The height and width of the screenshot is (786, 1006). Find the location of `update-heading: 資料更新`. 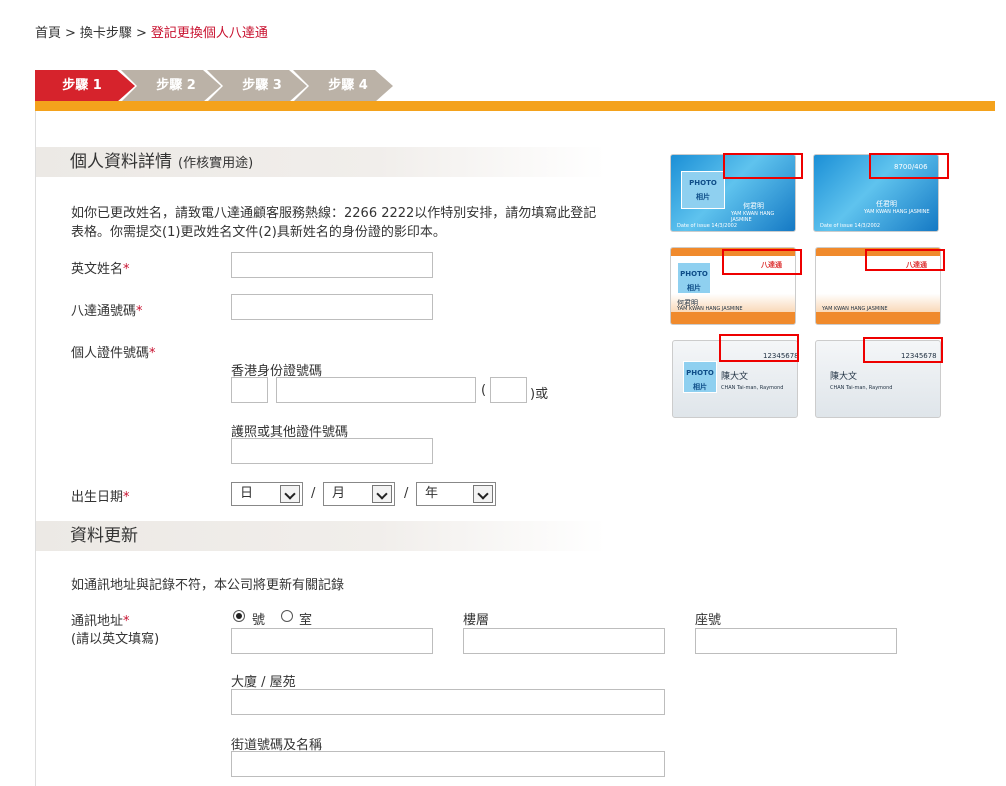

update-heading: 資料更新 is located at coordinates (321, 536).